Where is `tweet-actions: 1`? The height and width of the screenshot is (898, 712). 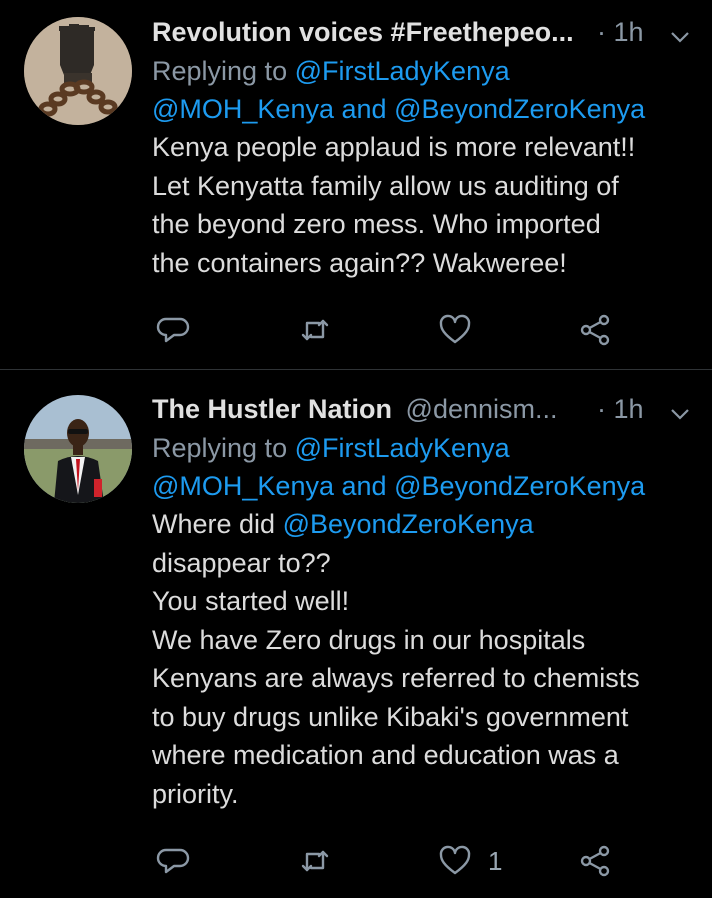
tweet-actions: 1 is located at coordinates (356, 861).